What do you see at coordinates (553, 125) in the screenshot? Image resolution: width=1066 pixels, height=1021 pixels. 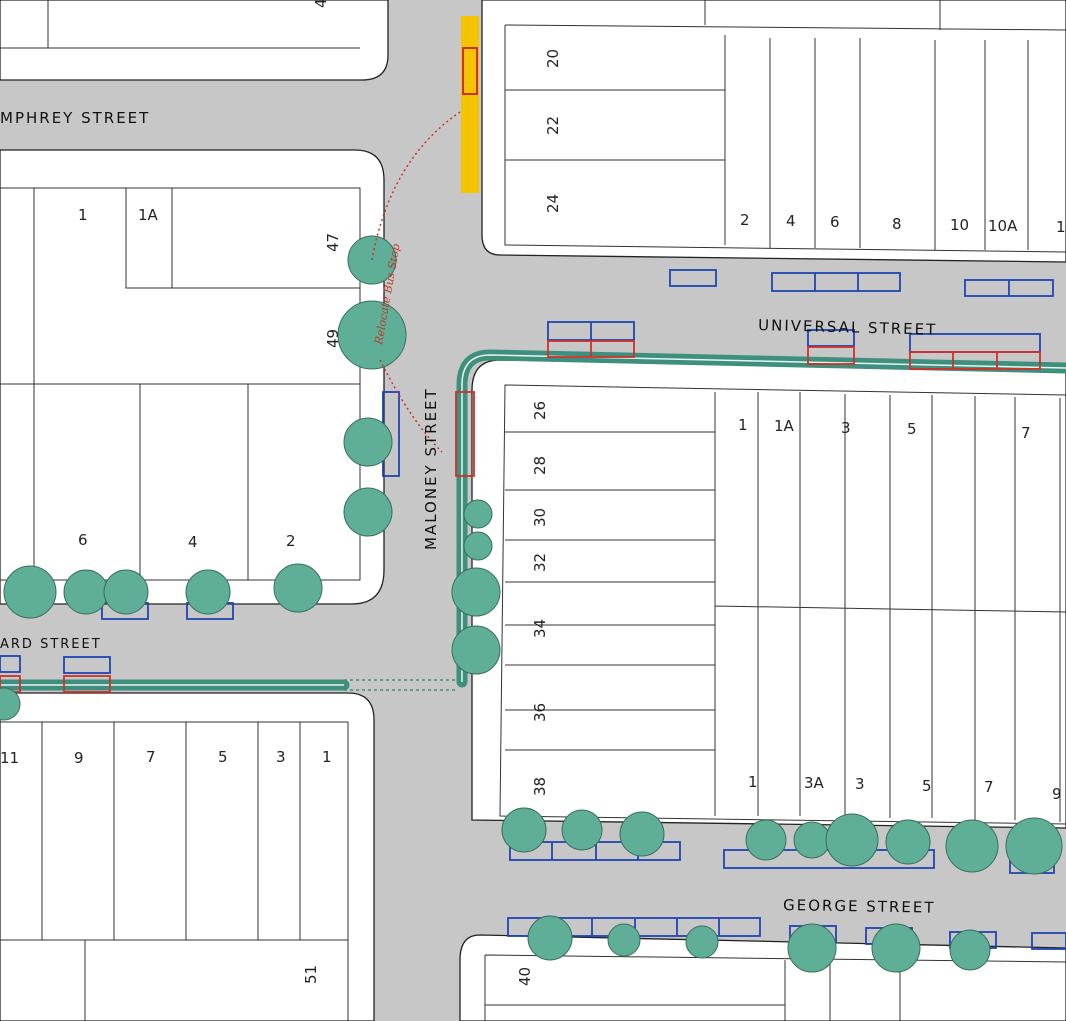 I see `lot-number: 22` at bounding box center [553, 125].